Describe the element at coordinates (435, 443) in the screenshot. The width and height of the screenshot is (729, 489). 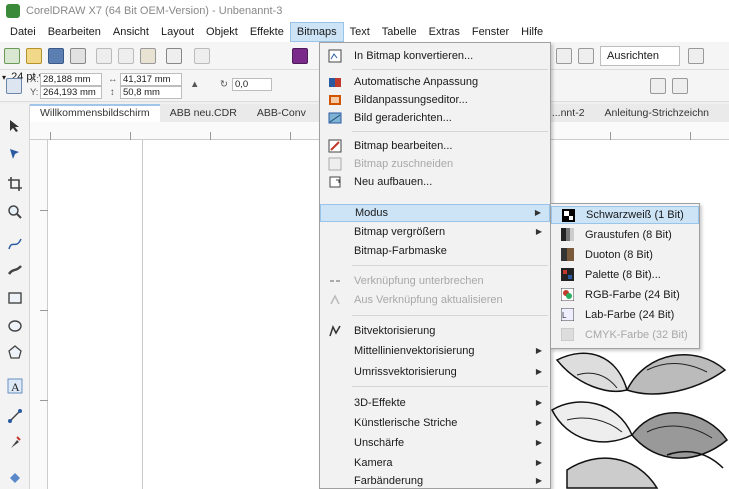
I see `menu-item-blur: Unschärfe ▶` at that location.